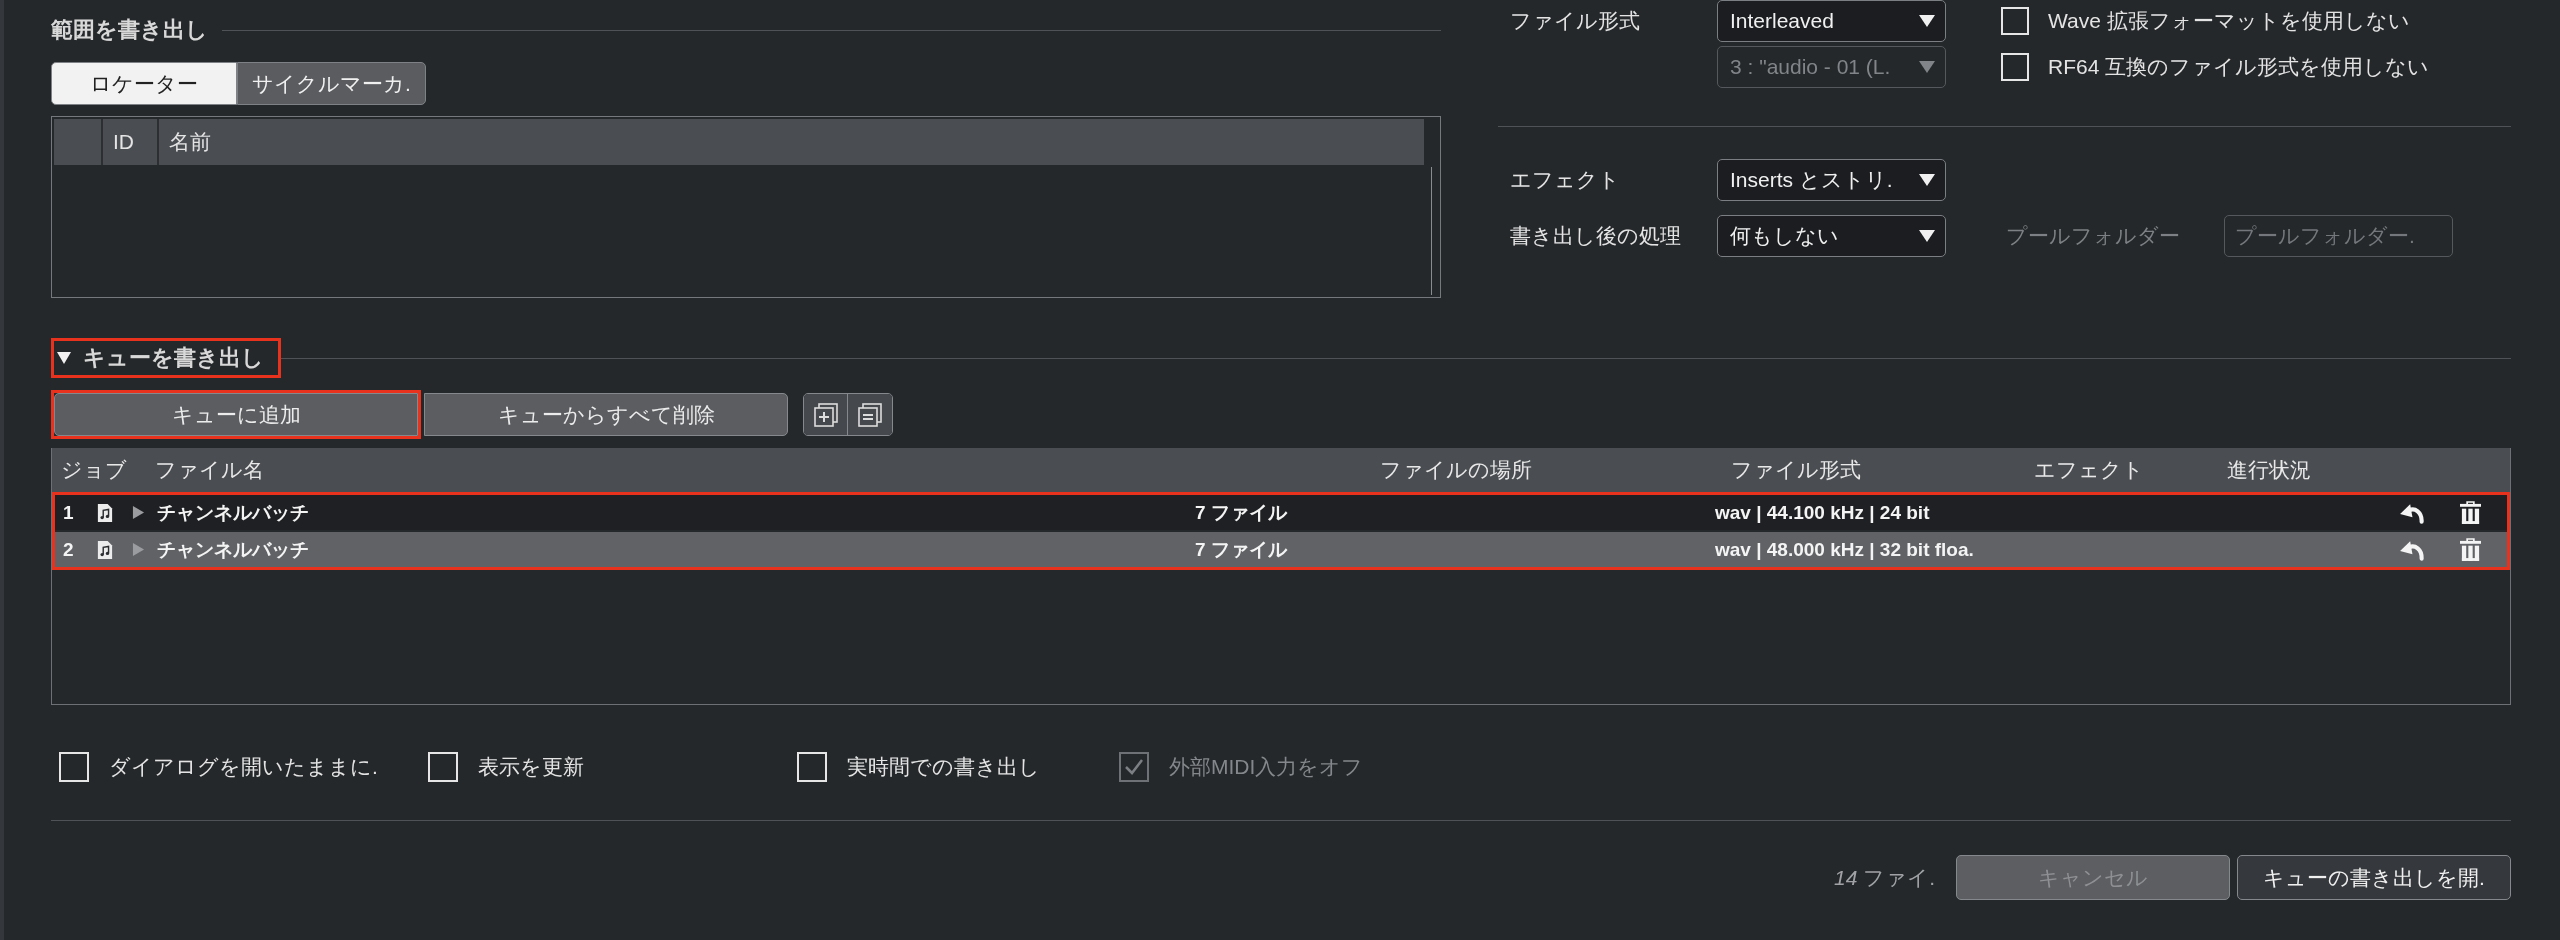  I want to click on dialog-button: キューの書き出しを開., so click(2374, 877).